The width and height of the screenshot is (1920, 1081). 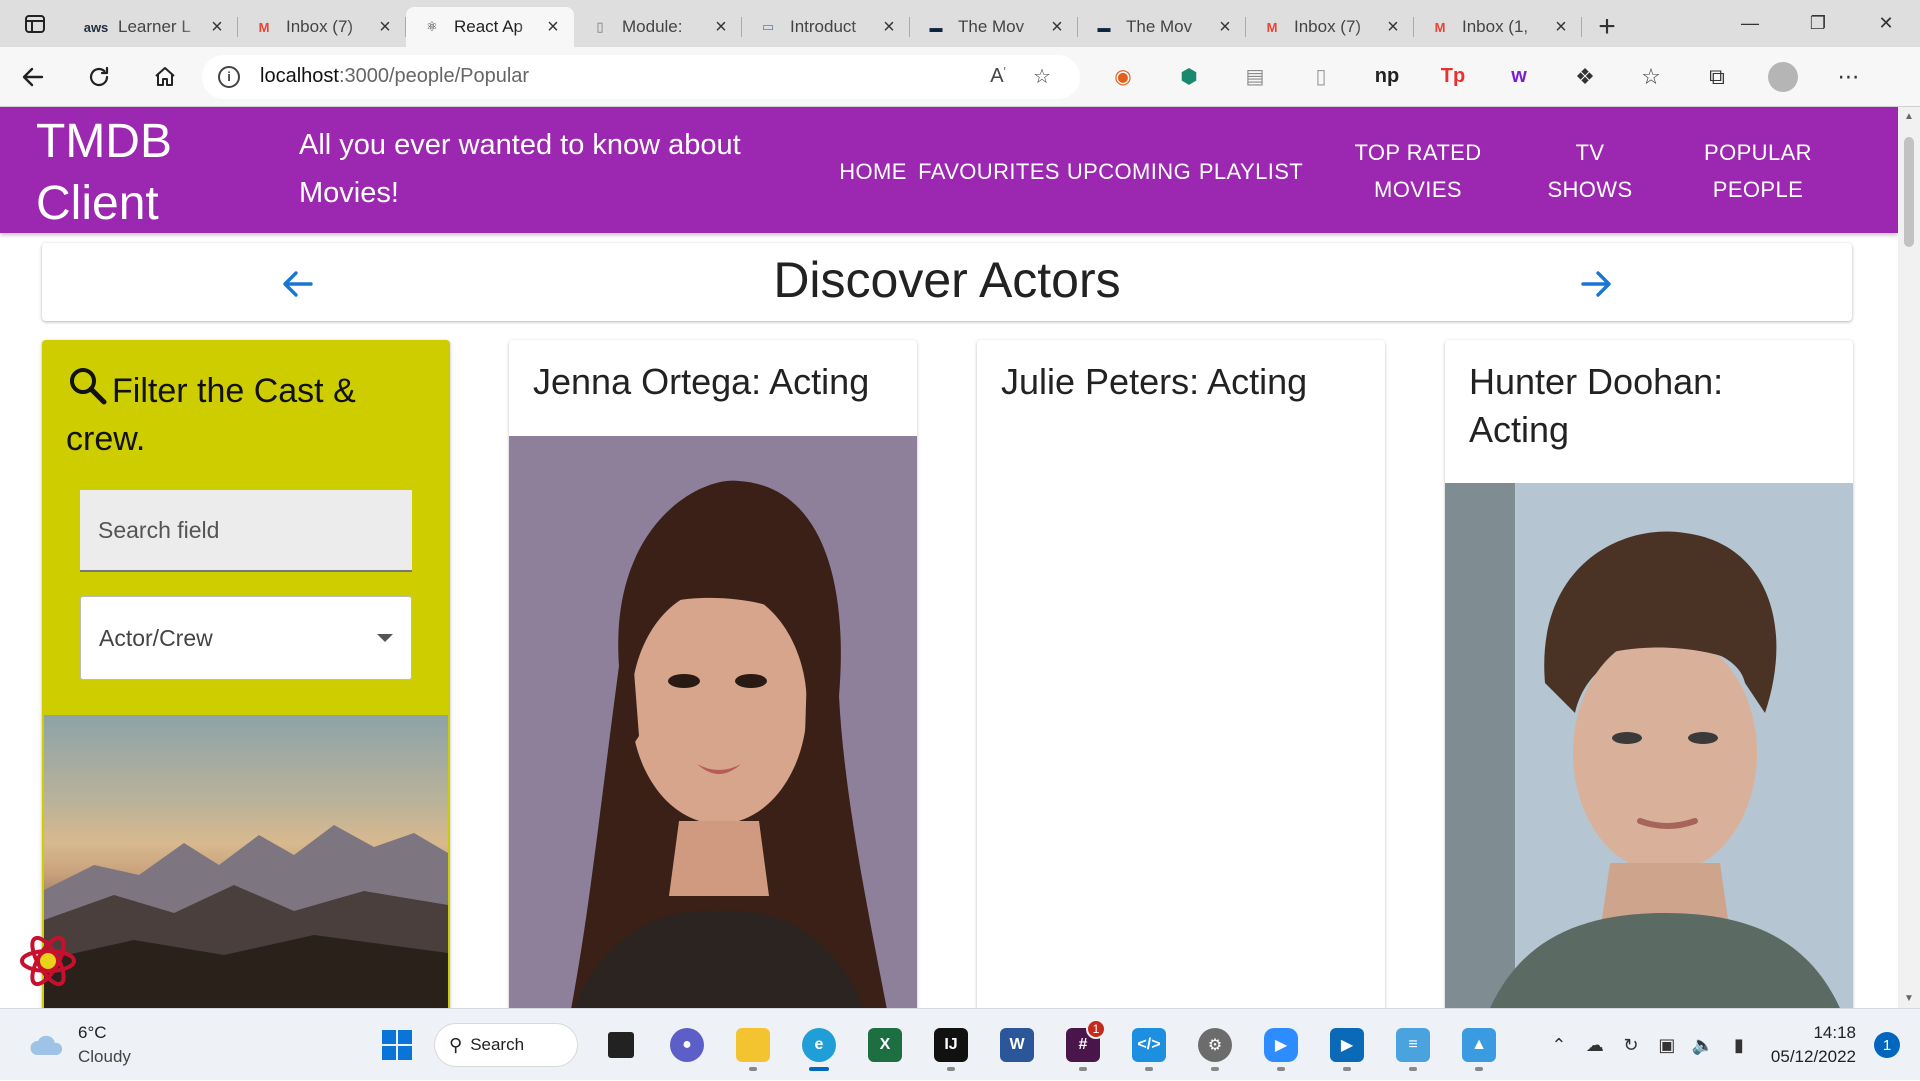 What do you see at coordinates (48, 961) in the screenshot?
I see `react-devtools-icon` at bounding box center [48, 961].